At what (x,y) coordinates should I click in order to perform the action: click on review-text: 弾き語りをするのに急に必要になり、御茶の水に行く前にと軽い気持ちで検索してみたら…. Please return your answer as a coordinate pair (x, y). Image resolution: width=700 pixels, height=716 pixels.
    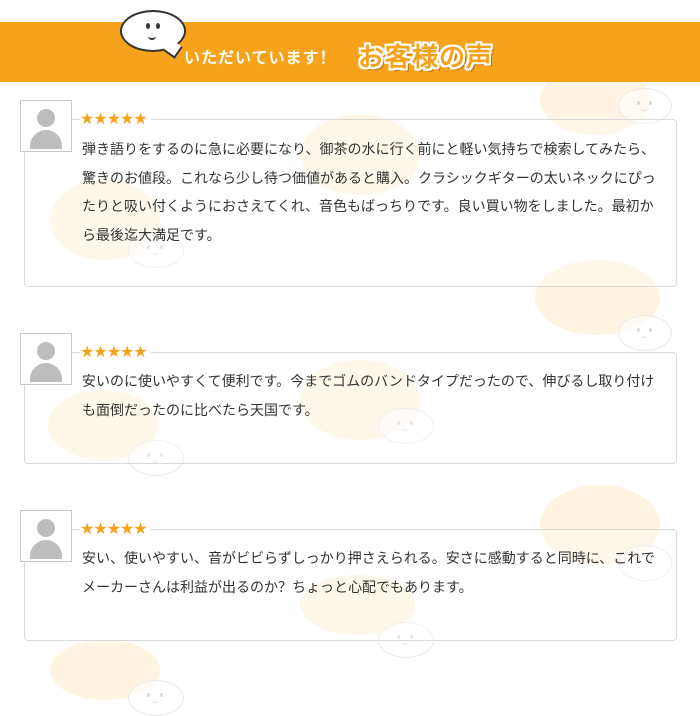
    Looking at the image, I should click on (369, 193).